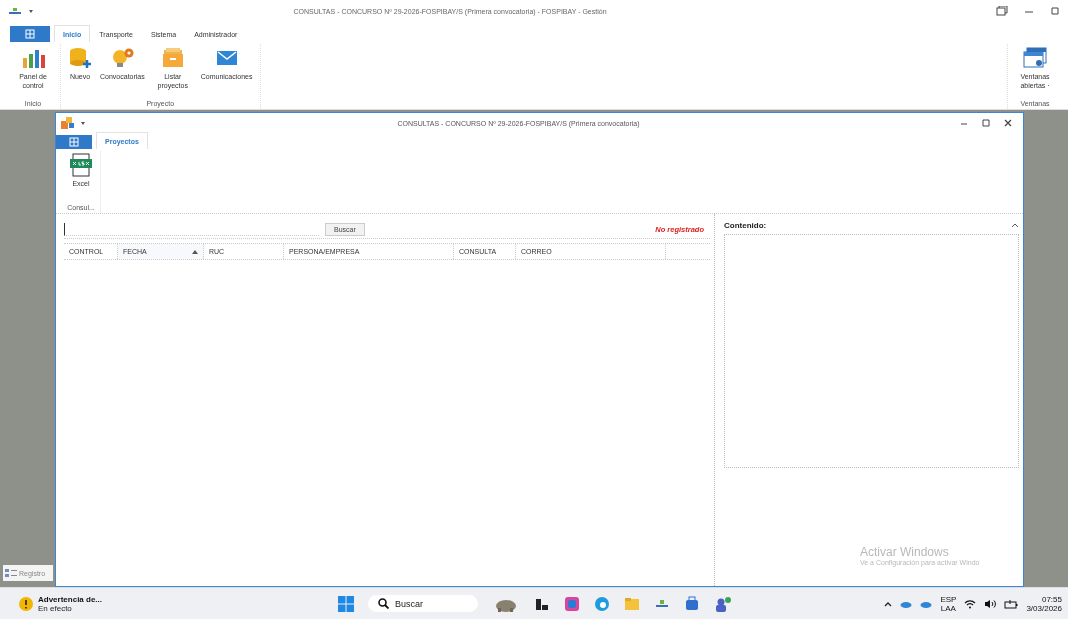 The image size is (1068, 619). I want to click on restore-icon, so click(1002, 11).